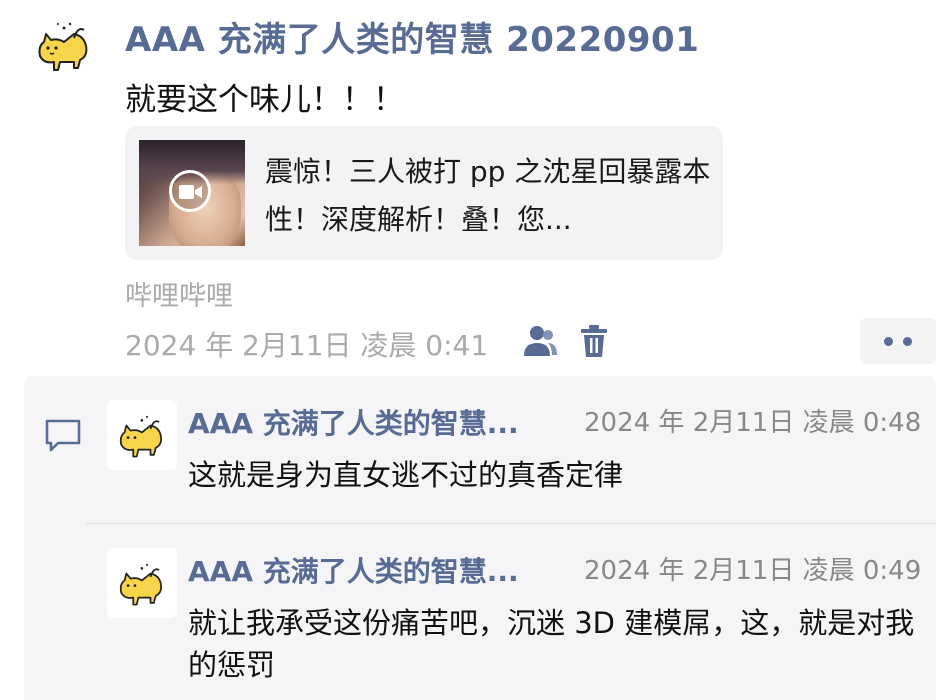 This screenshot has width=947, height=700. Describe the element at coordinates (553, 644) in the screenshot. I see `comment-text: 就让我承受这份痛苦吧，沉迷 3D 建模屌，这，就是对我的惩罚` at that location.